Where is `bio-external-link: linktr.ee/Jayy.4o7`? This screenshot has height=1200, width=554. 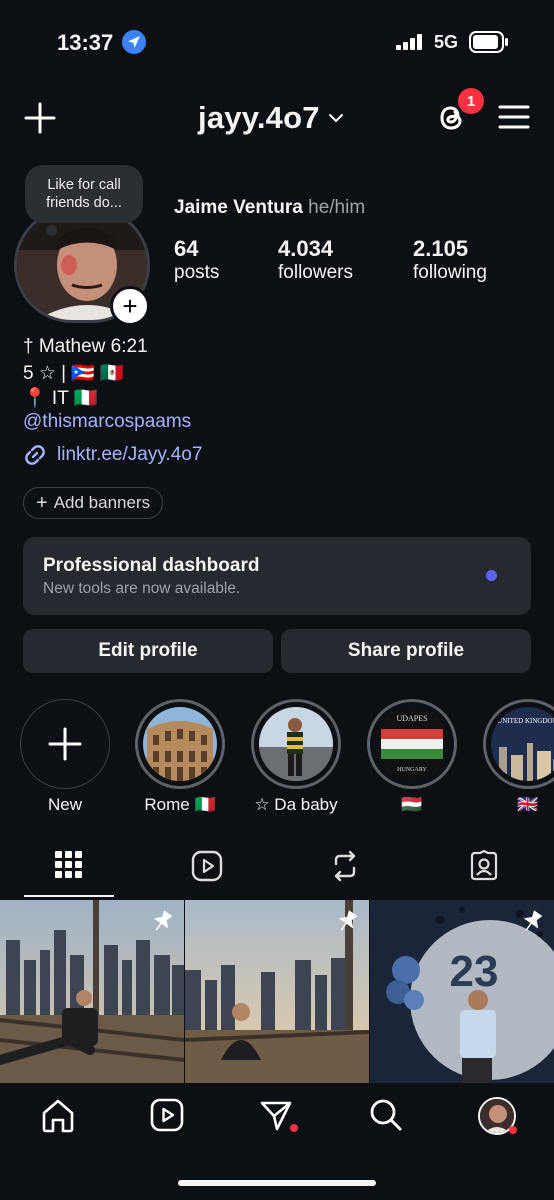
bio-external-link: linktr.ee/Jayy.4o7 is located at coordinates (112, 455).